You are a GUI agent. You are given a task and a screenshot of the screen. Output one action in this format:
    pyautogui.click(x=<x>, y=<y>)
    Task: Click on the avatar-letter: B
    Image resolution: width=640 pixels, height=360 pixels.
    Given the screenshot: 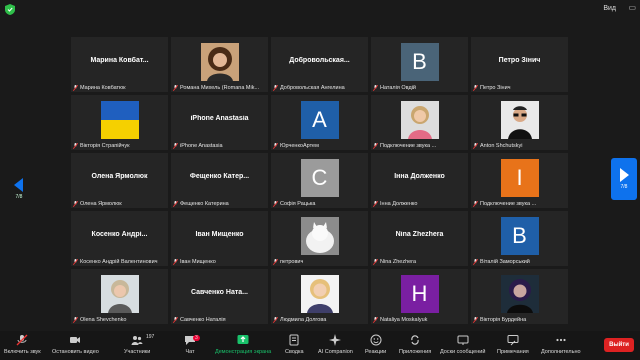 What is the action you would take?
    pyautogui.click(x=419, y=62)
    